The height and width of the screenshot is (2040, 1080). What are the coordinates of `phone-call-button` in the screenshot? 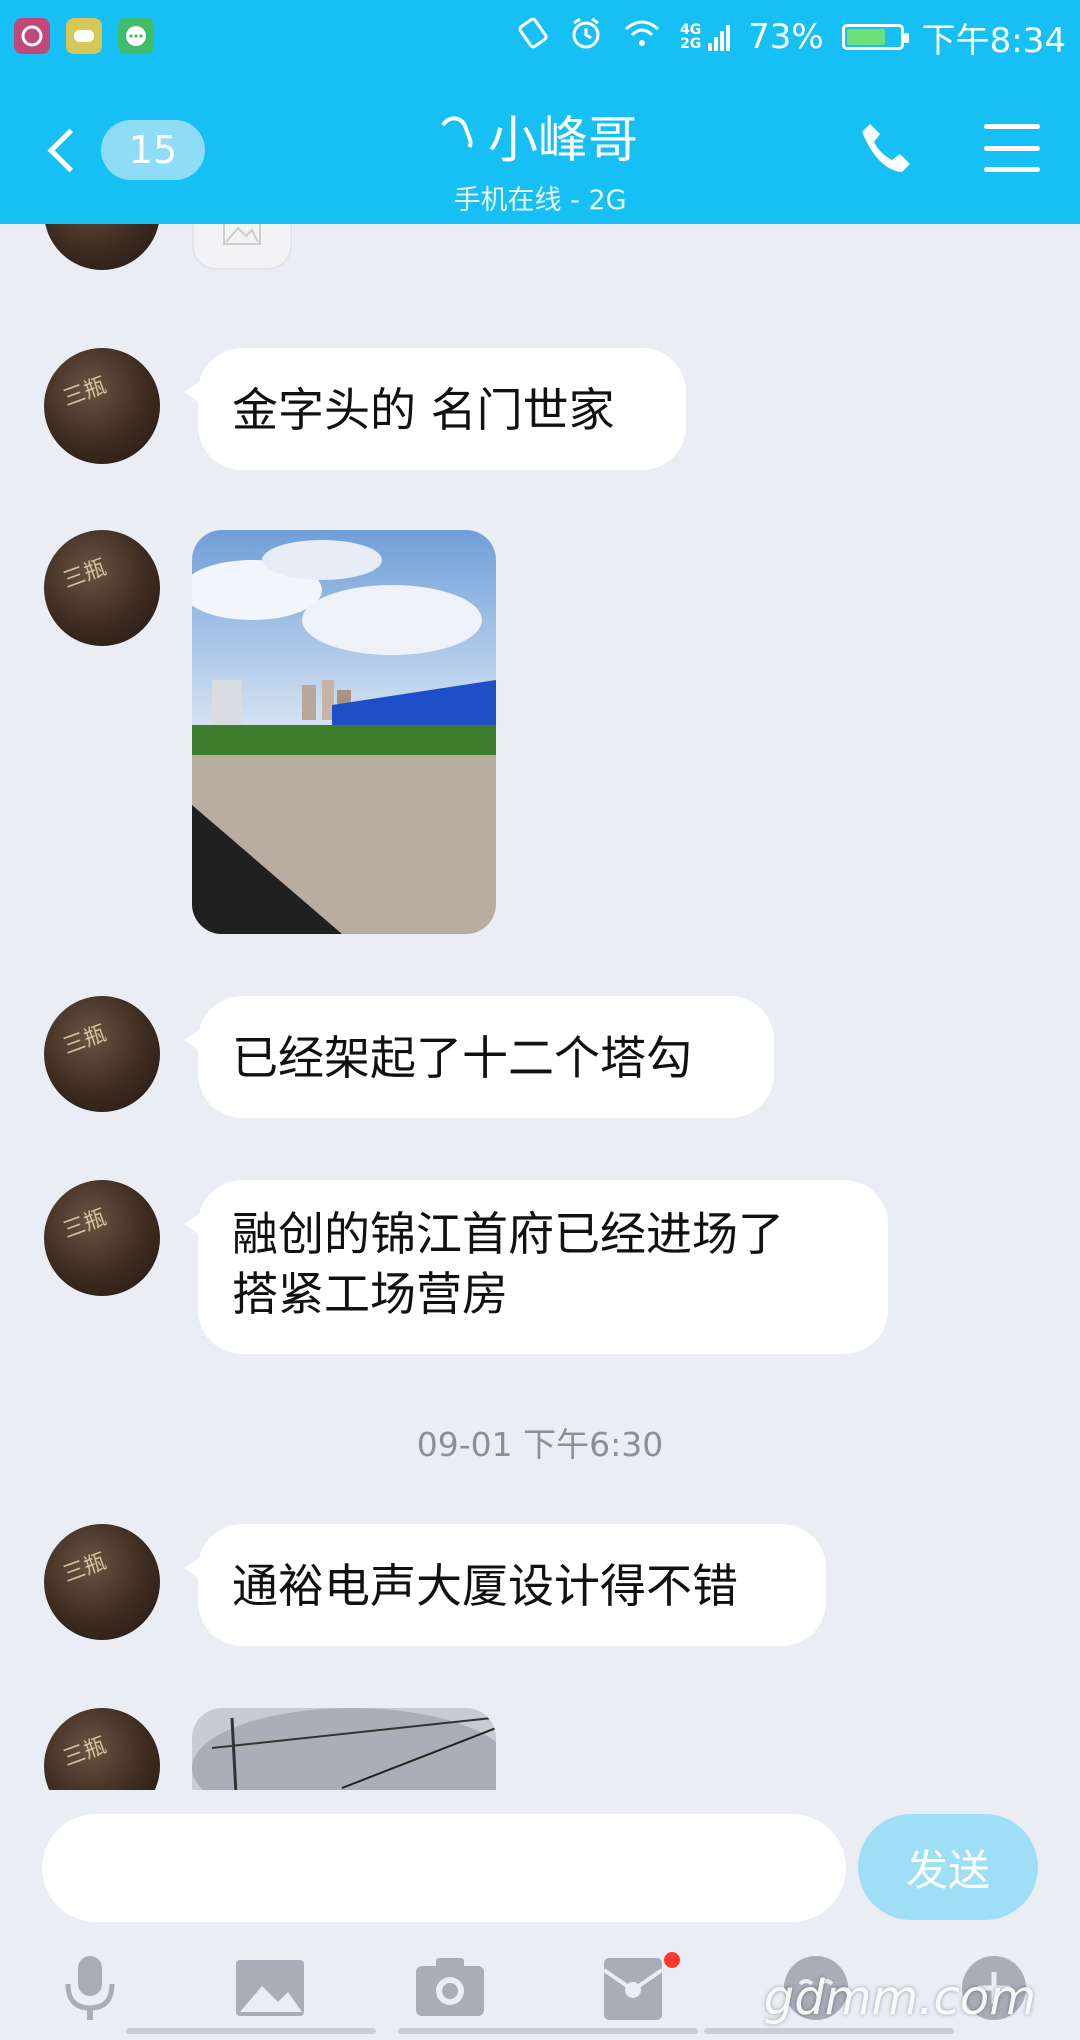 It's located at (886, 148).